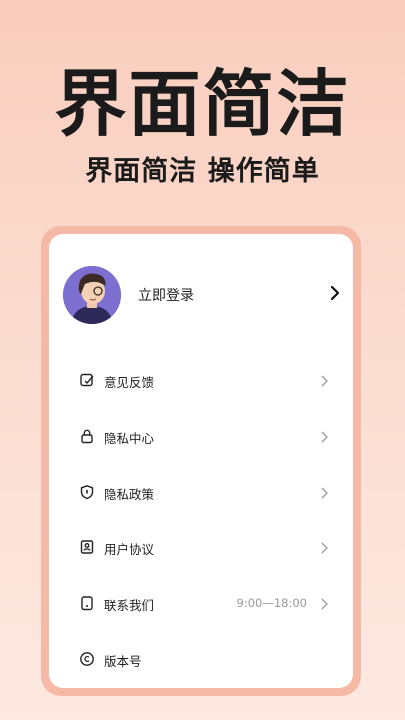  I want to click on hero-title: 界面简洁, so click(202, 104).